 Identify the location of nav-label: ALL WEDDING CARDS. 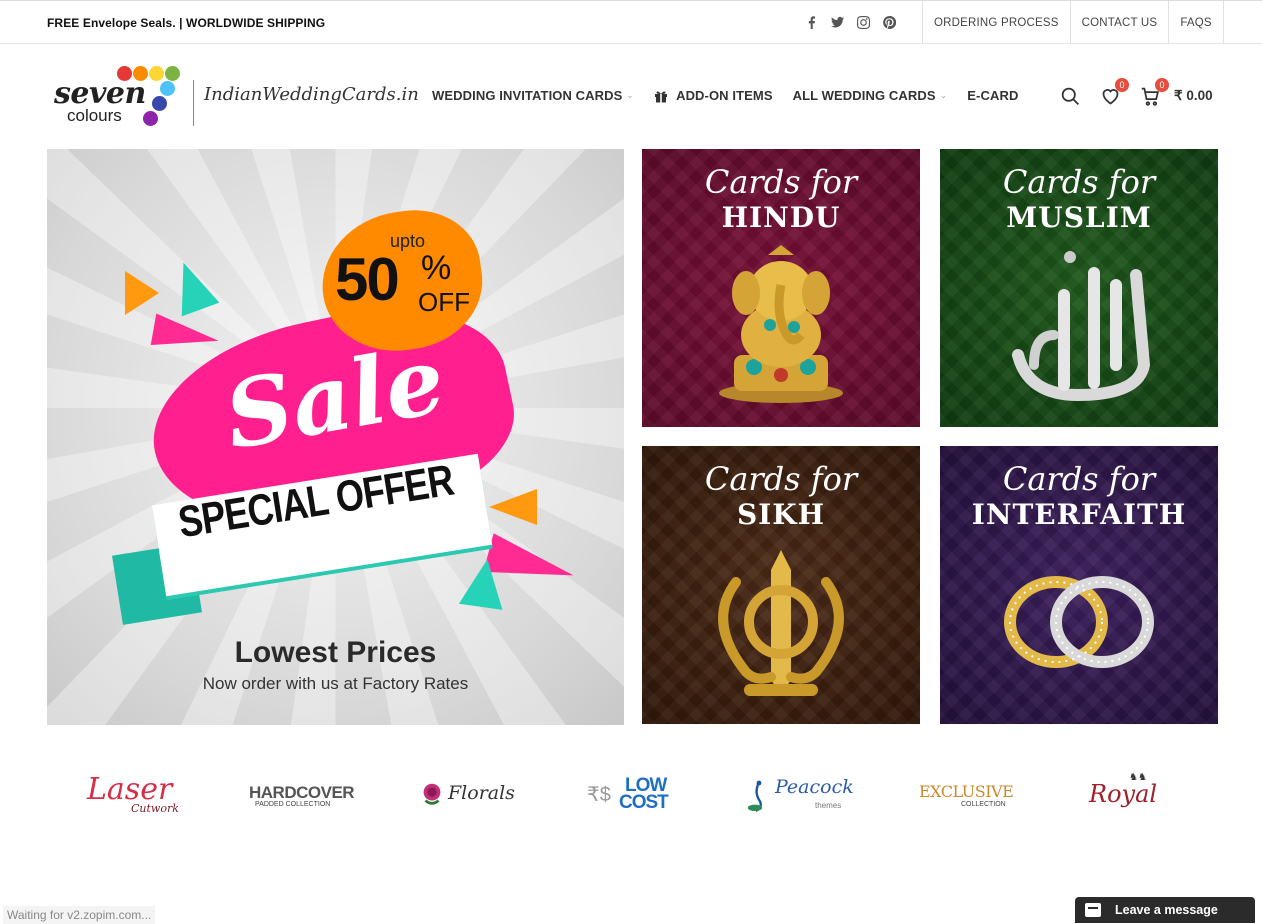
(864, 95).